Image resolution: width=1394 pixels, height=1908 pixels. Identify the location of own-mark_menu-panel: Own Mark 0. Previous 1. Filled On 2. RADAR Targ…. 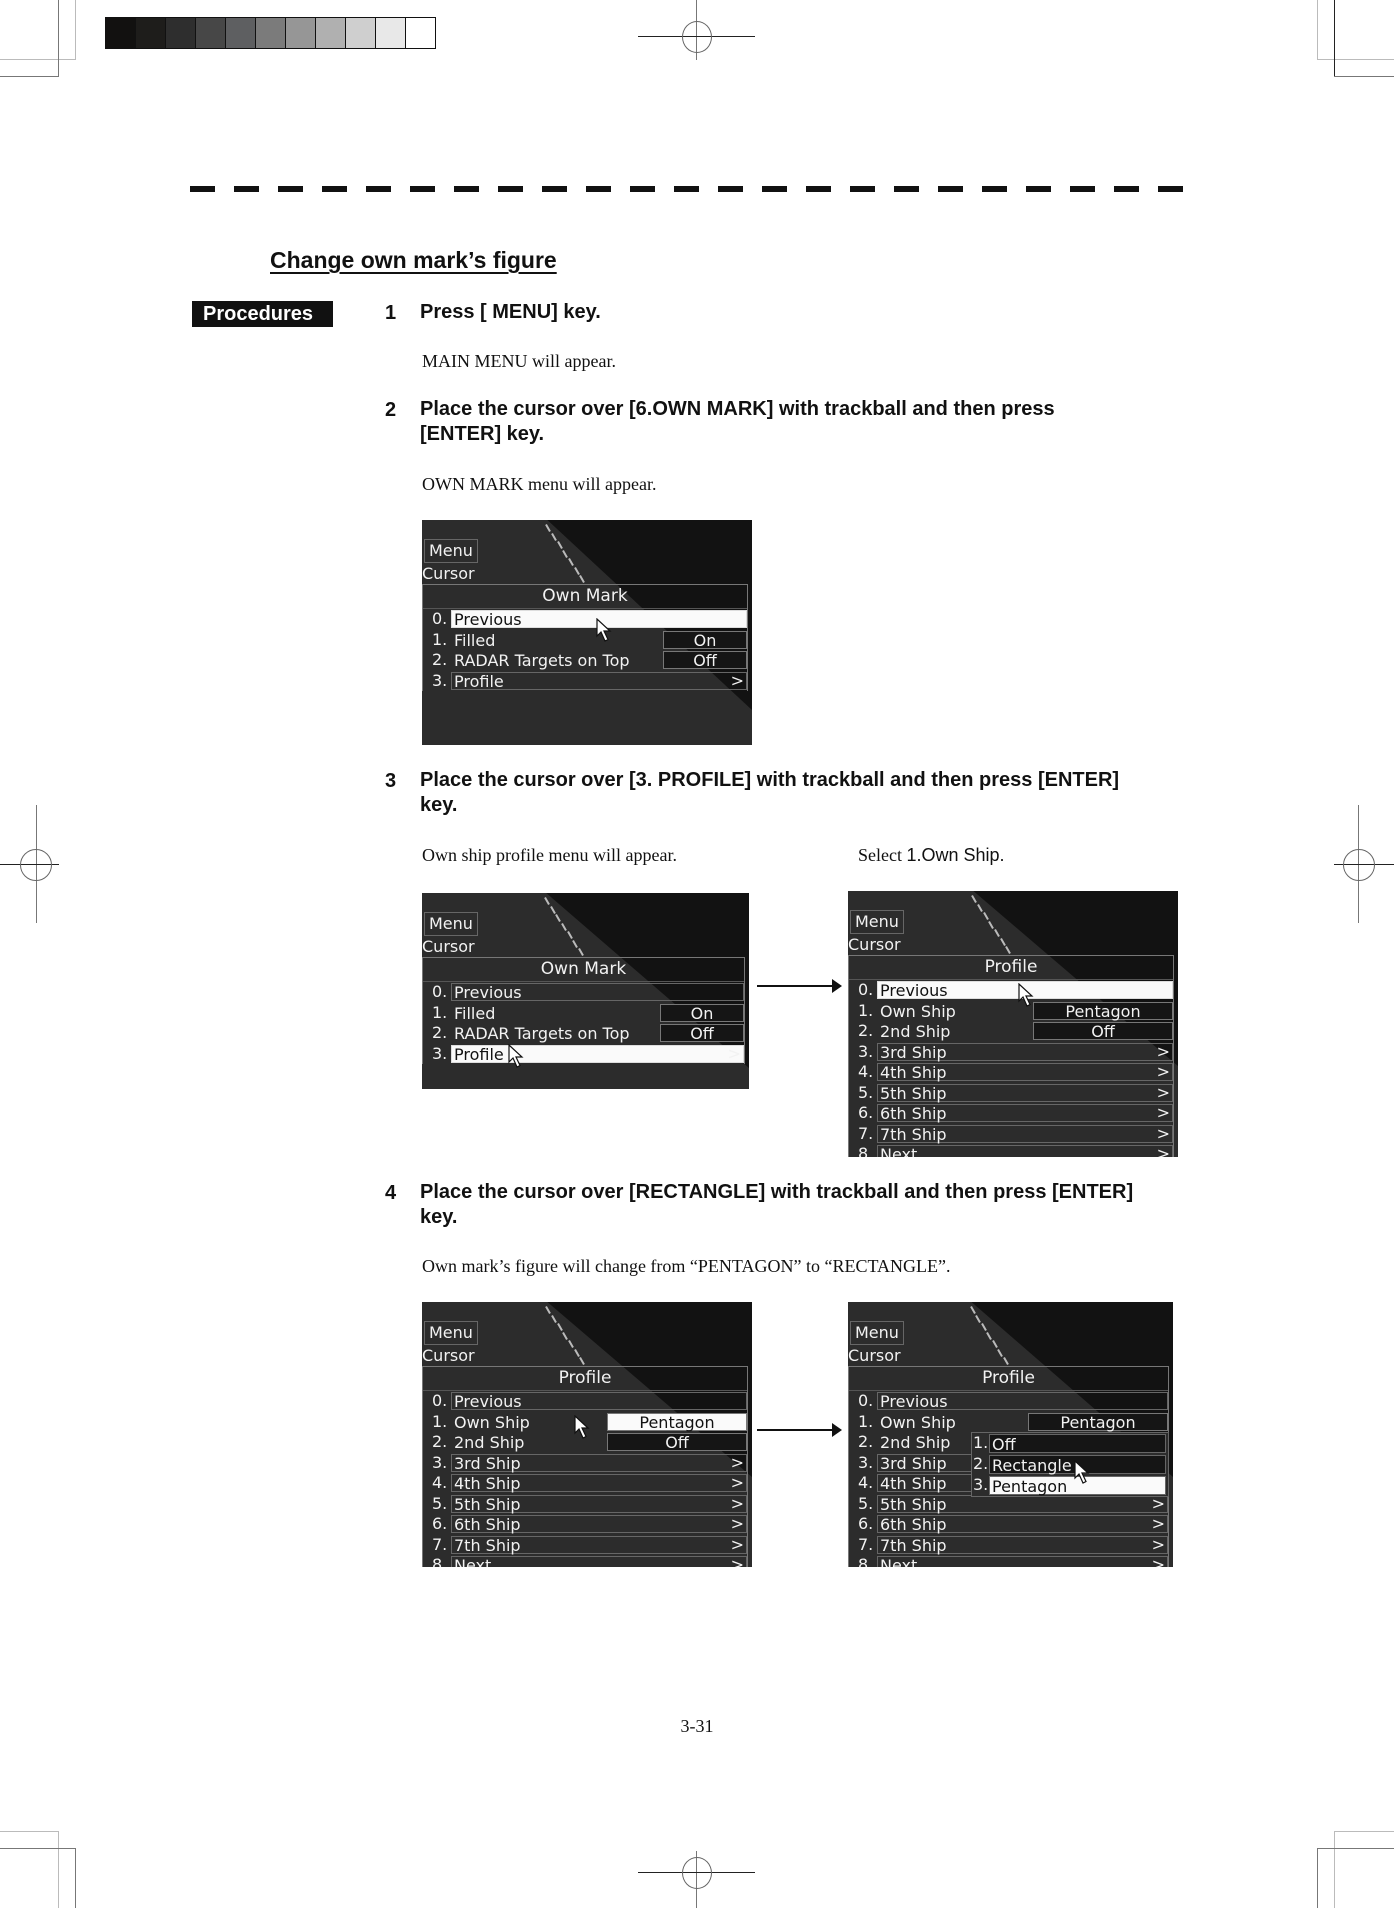
(585, 637).